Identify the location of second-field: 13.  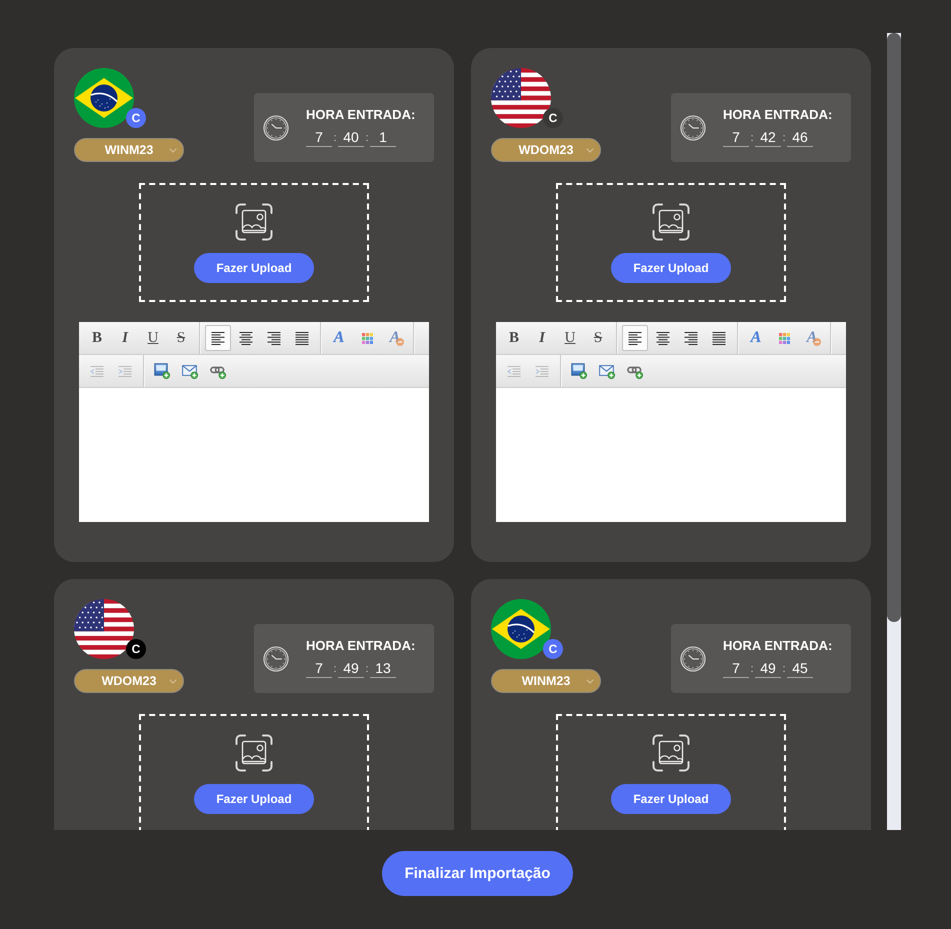
(383, 668).